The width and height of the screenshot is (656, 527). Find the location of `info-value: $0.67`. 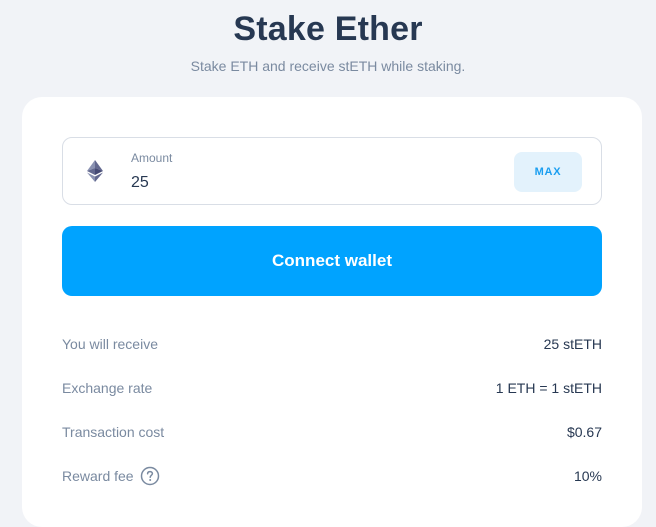

info-value: $0.67 is located at coordinates (584, 432).